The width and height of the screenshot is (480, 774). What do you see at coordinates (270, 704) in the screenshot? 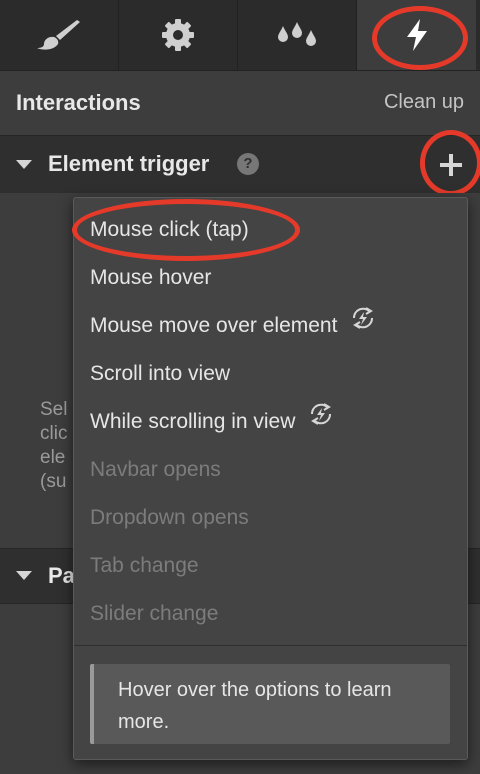
I see `menu-hint: Hover over the options to learn more.` at bounding box center [270, 704].